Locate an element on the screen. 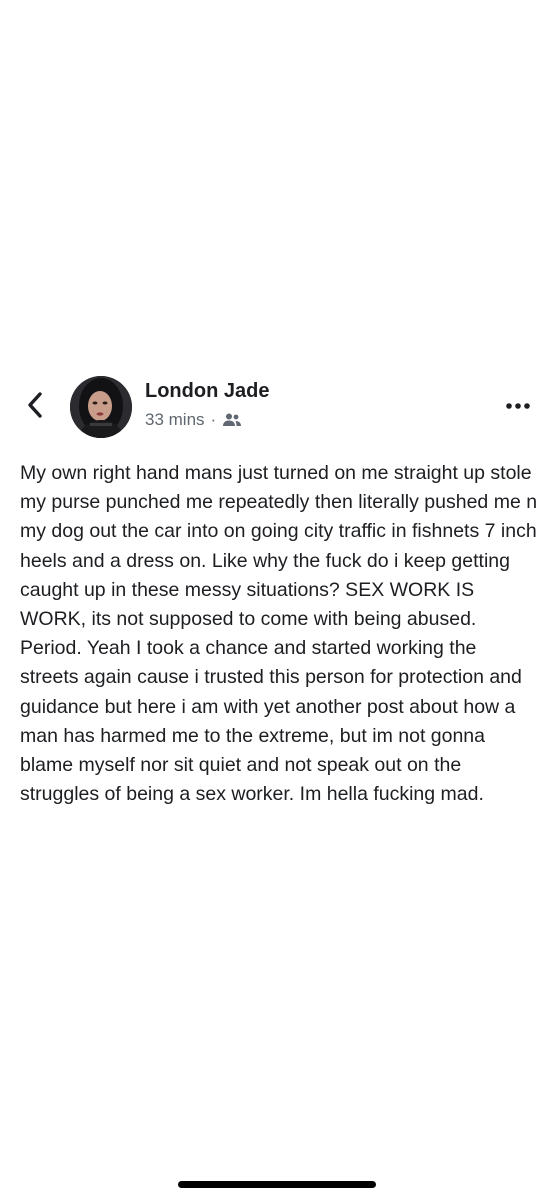 The height and width of the screenshot is (1200, 554). friends-icon is located at coordinates (232, 420).